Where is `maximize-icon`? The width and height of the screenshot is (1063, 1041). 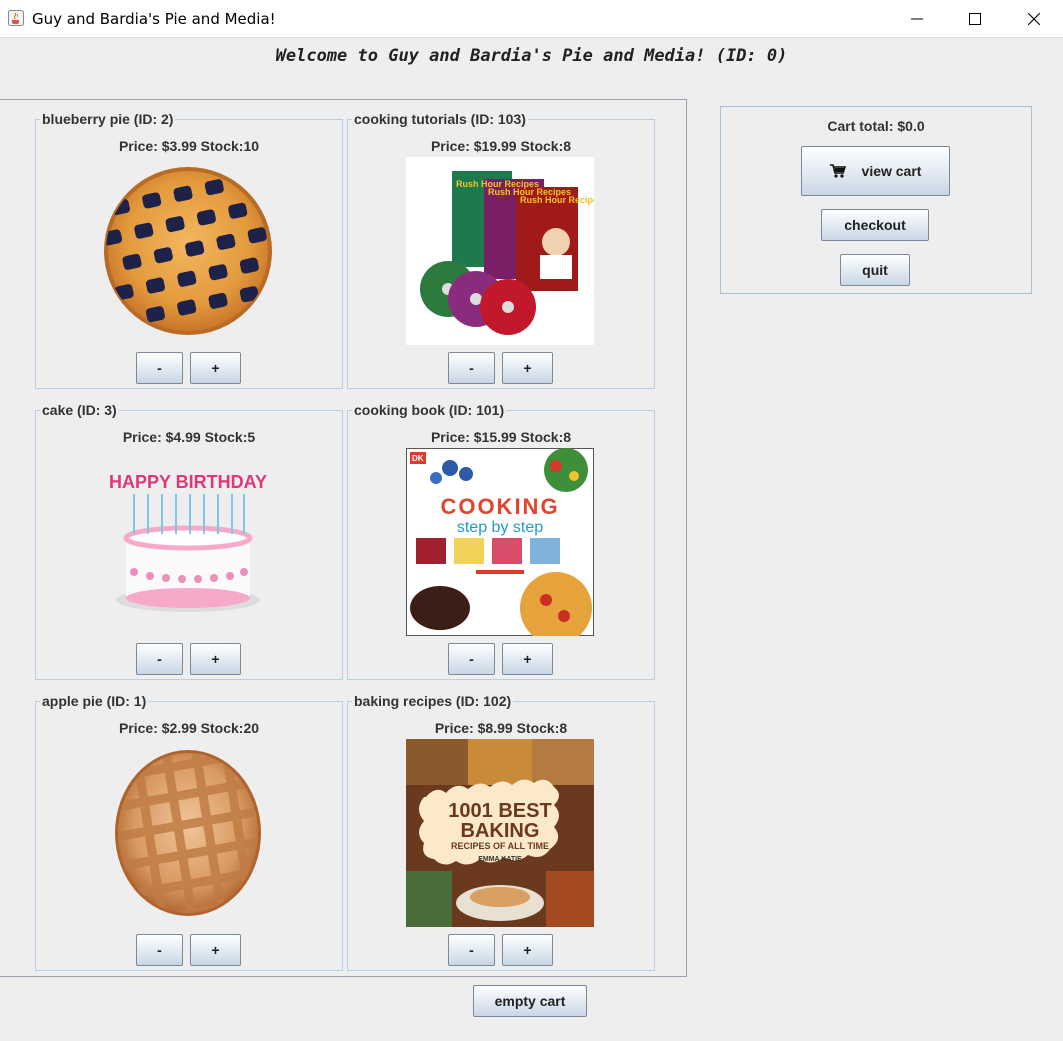
maximize-icon is located at coordinates (975, 18).